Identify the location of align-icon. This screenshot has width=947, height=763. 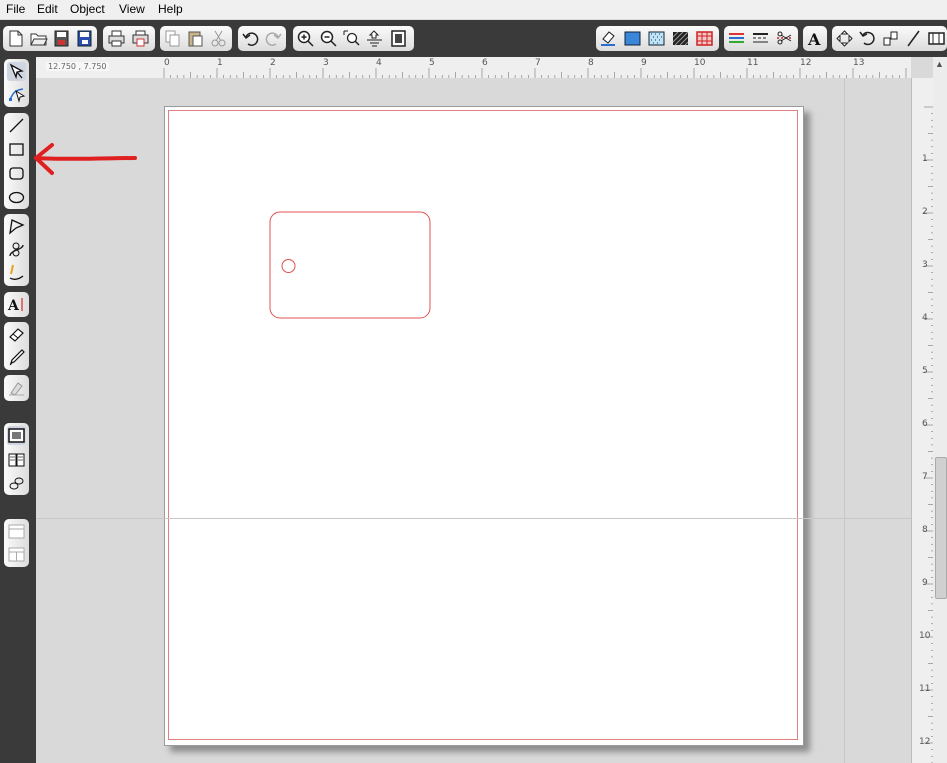
(844, 38).